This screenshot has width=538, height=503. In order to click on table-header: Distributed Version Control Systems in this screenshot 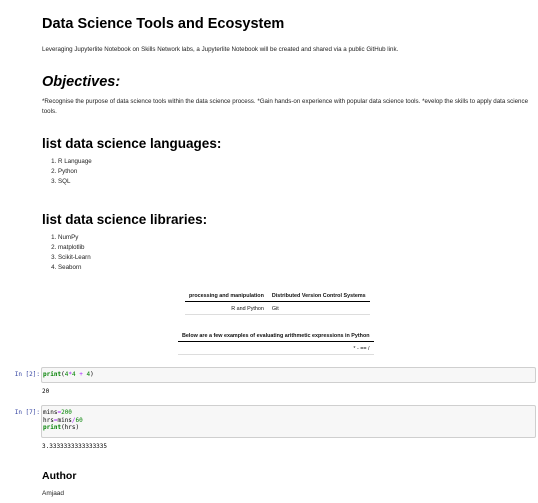, I will do `click(318, 297)`.